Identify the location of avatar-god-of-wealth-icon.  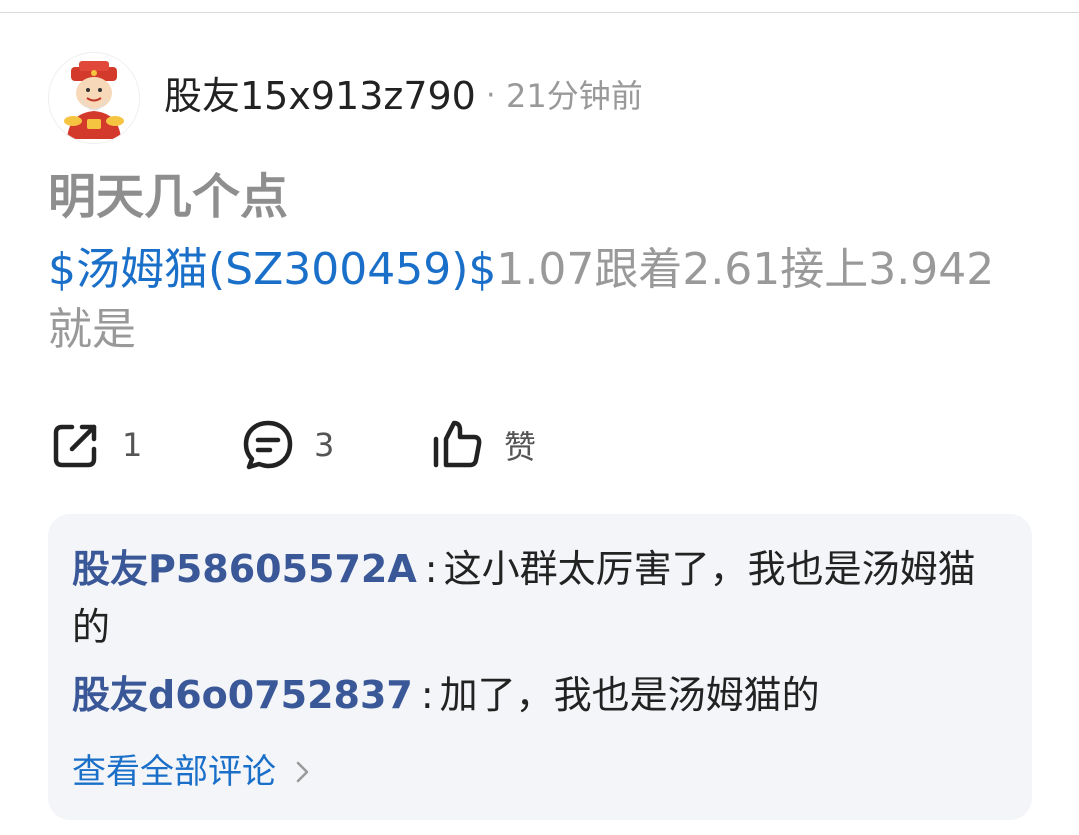
(94, 98).